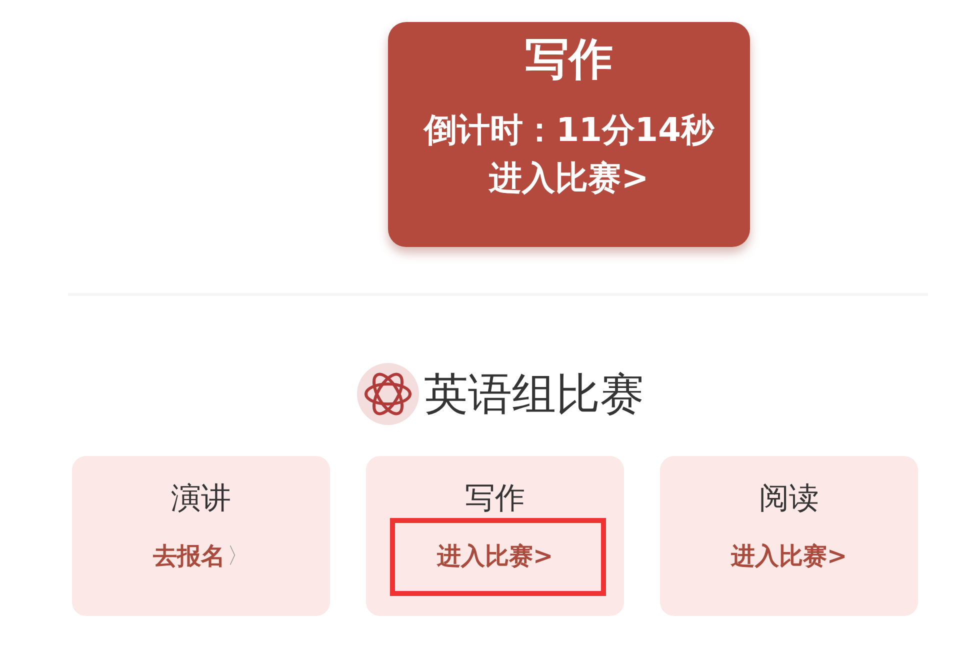 Image resolution: width=964 pixels, height=648 pixels. What do you see at coordinates (569, 60) in the screenshot?
I see `card-title: 写作` at bounding box center [569, 60].